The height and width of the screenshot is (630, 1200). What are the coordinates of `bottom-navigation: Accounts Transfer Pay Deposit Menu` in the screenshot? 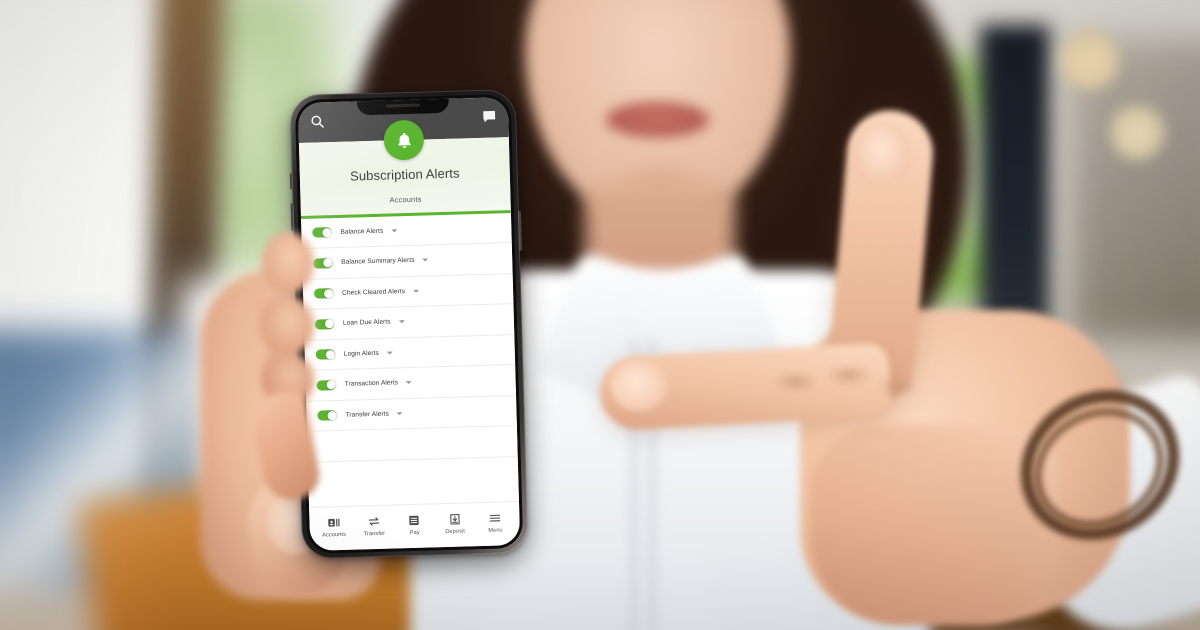 It's located at (415, 525).